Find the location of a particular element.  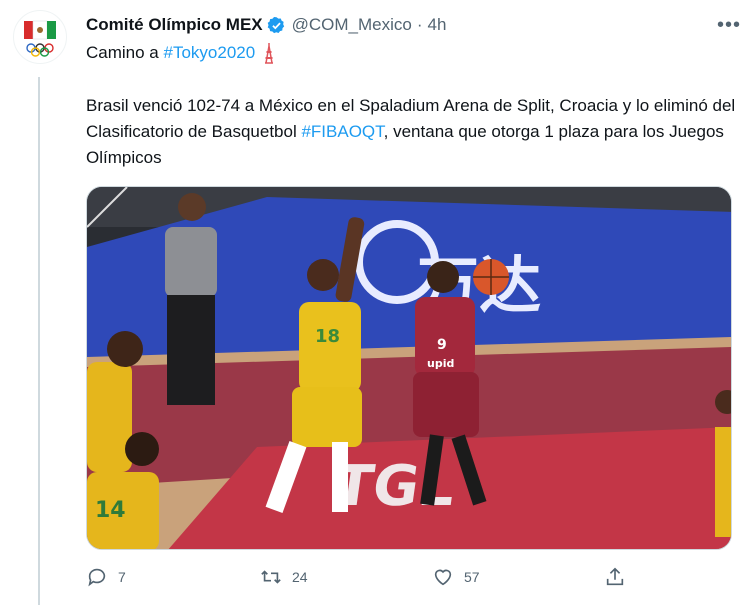

mexican-olympic-committee-logo is located at coordinates (40, 38).